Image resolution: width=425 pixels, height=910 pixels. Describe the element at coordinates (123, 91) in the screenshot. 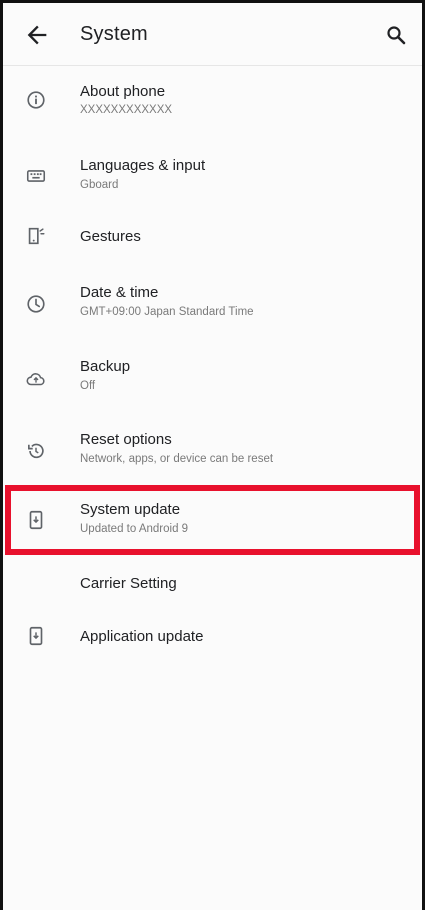

I see `item-label: About phone` at that location.